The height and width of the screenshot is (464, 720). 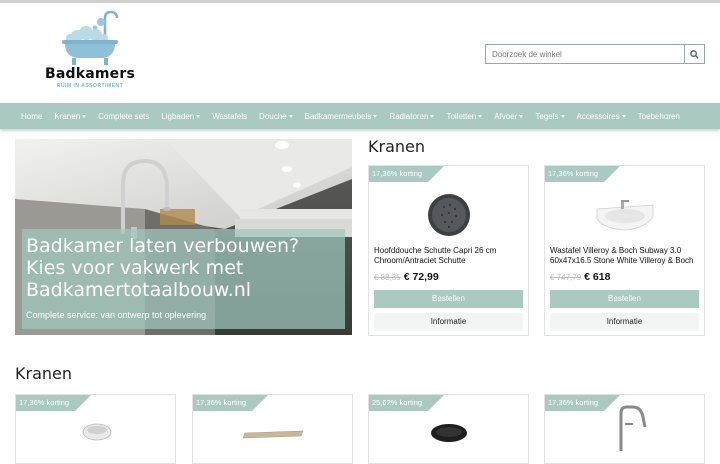 I want to click on nav-item-accessoires: Accessoires, so click(x=601, y=116).